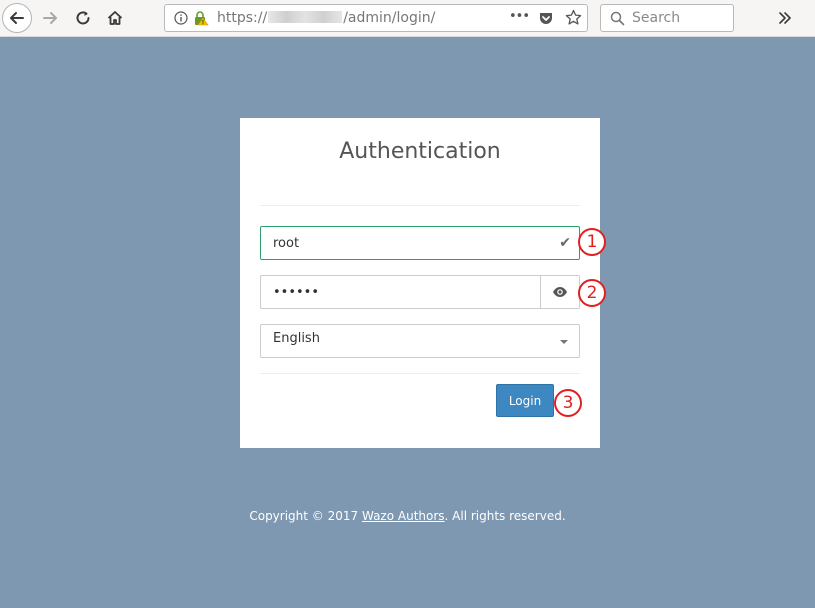  Describe the element at coordinates (407, 243) in the screenshot. I see `username-input` at that location.